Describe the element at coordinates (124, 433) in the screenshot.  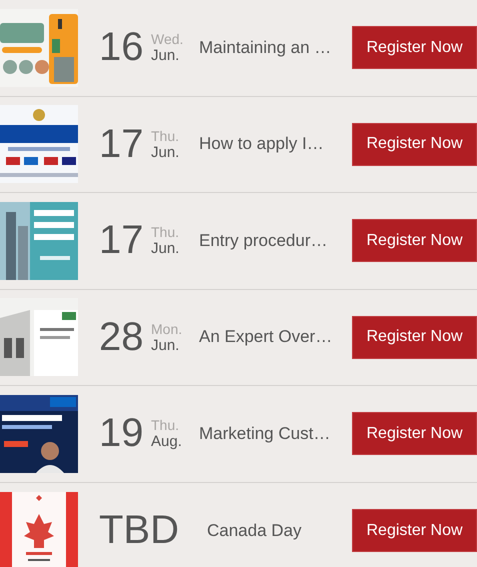
I see `event-day: 19` at that location.